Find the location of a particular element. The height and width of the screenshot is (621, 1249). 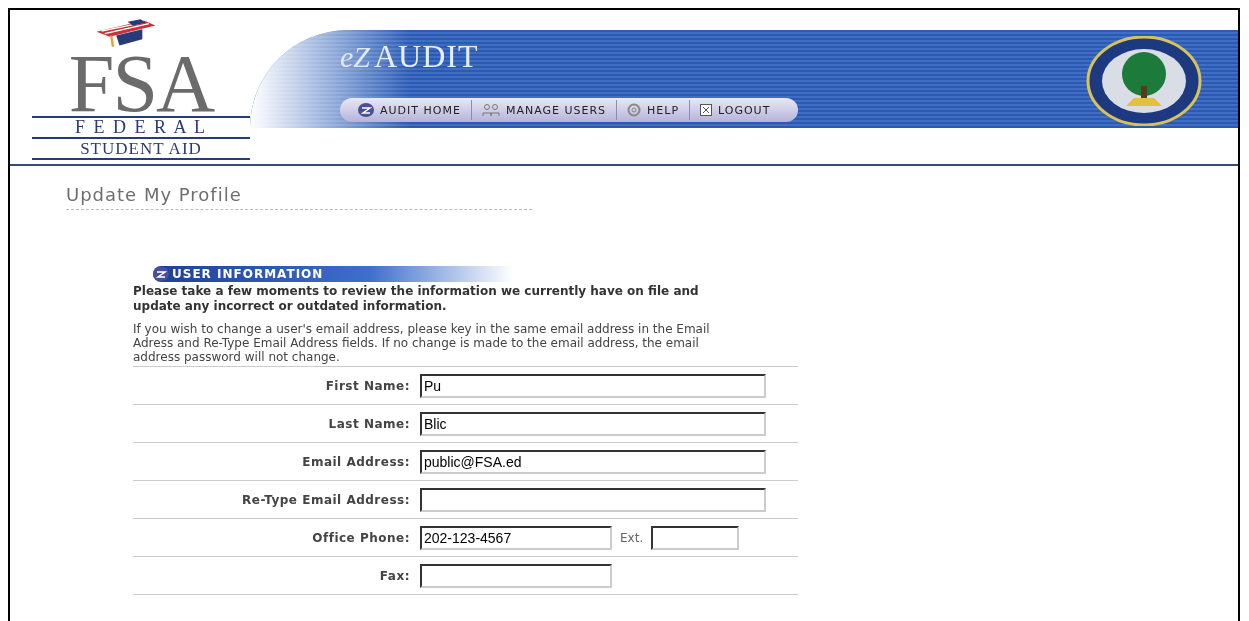

note-text: If you wish to change a user's email address, please key in the same email address in the Email Adress and Re-Type Email Address fields. If no change is made to the email address, the email address password will not change. is located at coordinates (422, 343).